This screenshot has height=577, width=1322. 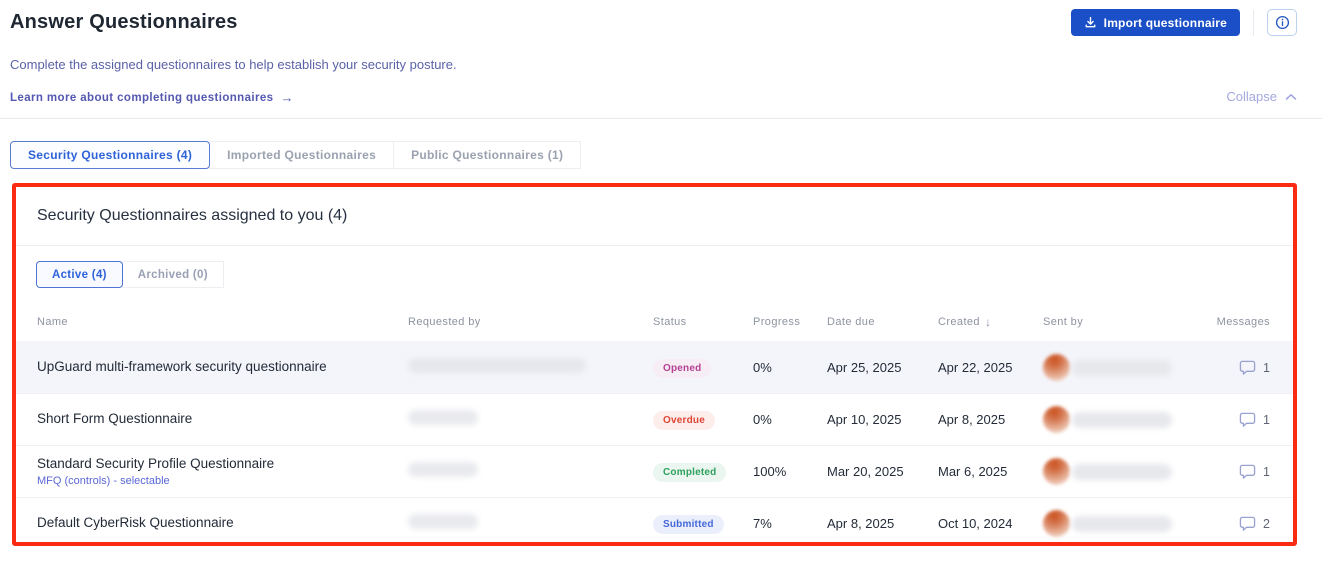 What do you see at coordinates (172, 274) in the screenshot?
I see `subtab-archived: Archived (0)` at bounding box center [172, 274].